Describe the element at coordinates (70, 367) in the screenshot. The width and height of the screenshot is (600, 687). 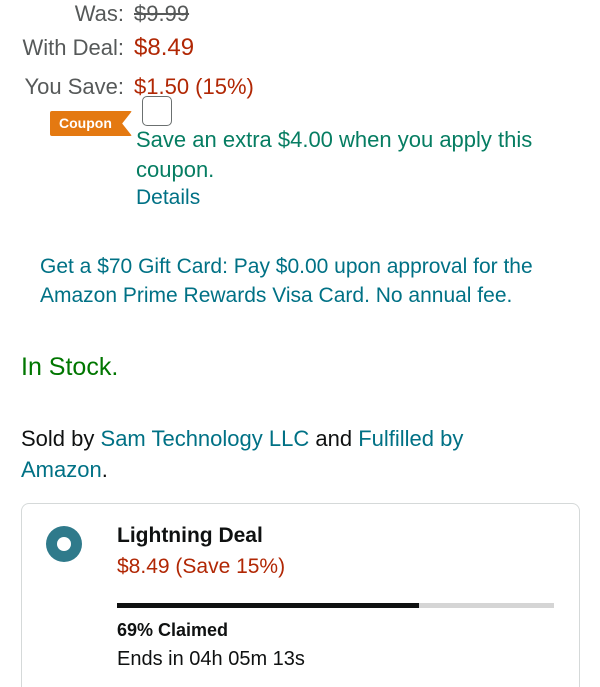
I see `stock-status: In Stock.` at that location.